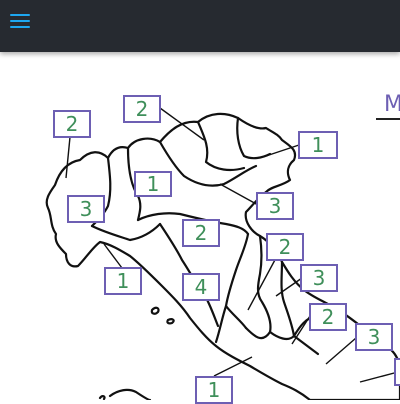 This screenshot has width=400, height=404. Describe the element at coordinates (318, 145) in the screenshot. I see `region-label-friuli: 1` at that location.